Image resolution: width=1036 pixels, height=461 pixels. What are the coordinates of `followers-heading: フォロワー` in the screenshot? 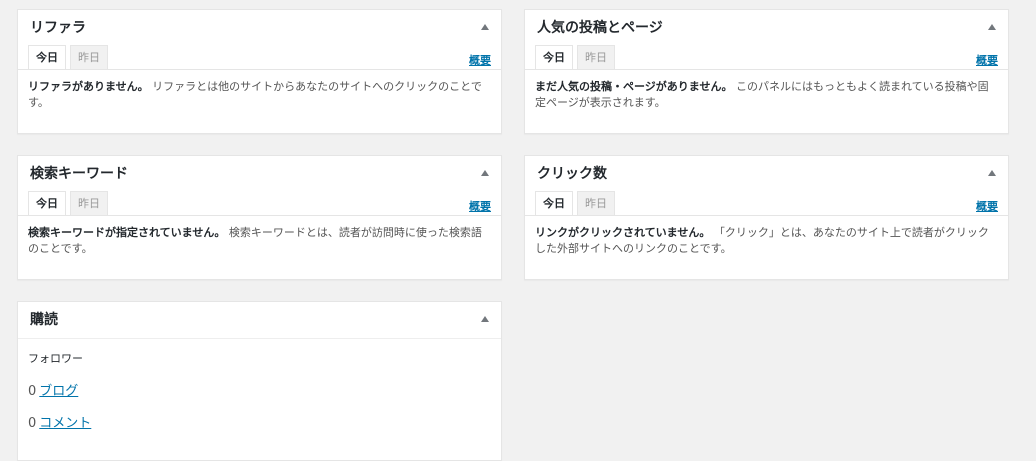 It's located at (55, 358).